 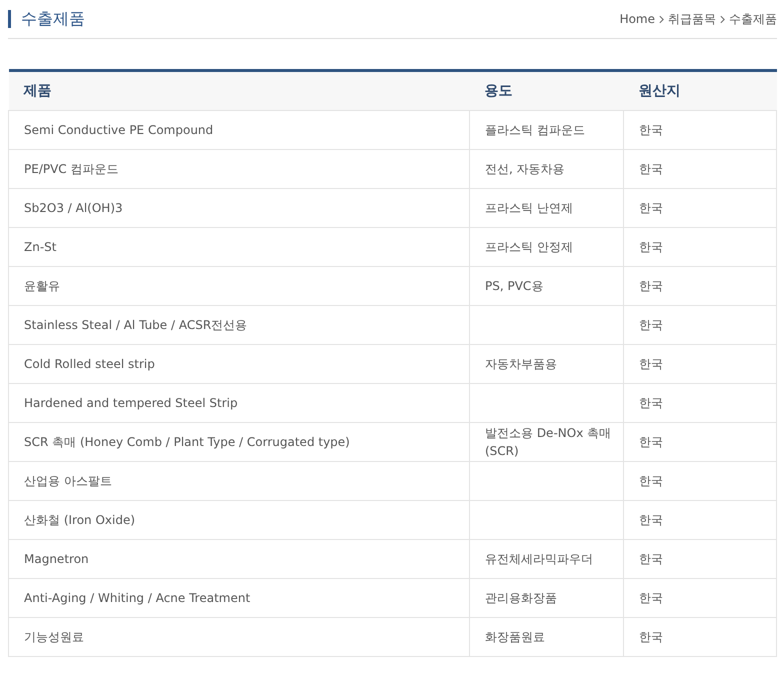 I want to click on table-cell: Semi Conductive PE Compound, so click(x=119, y=130).